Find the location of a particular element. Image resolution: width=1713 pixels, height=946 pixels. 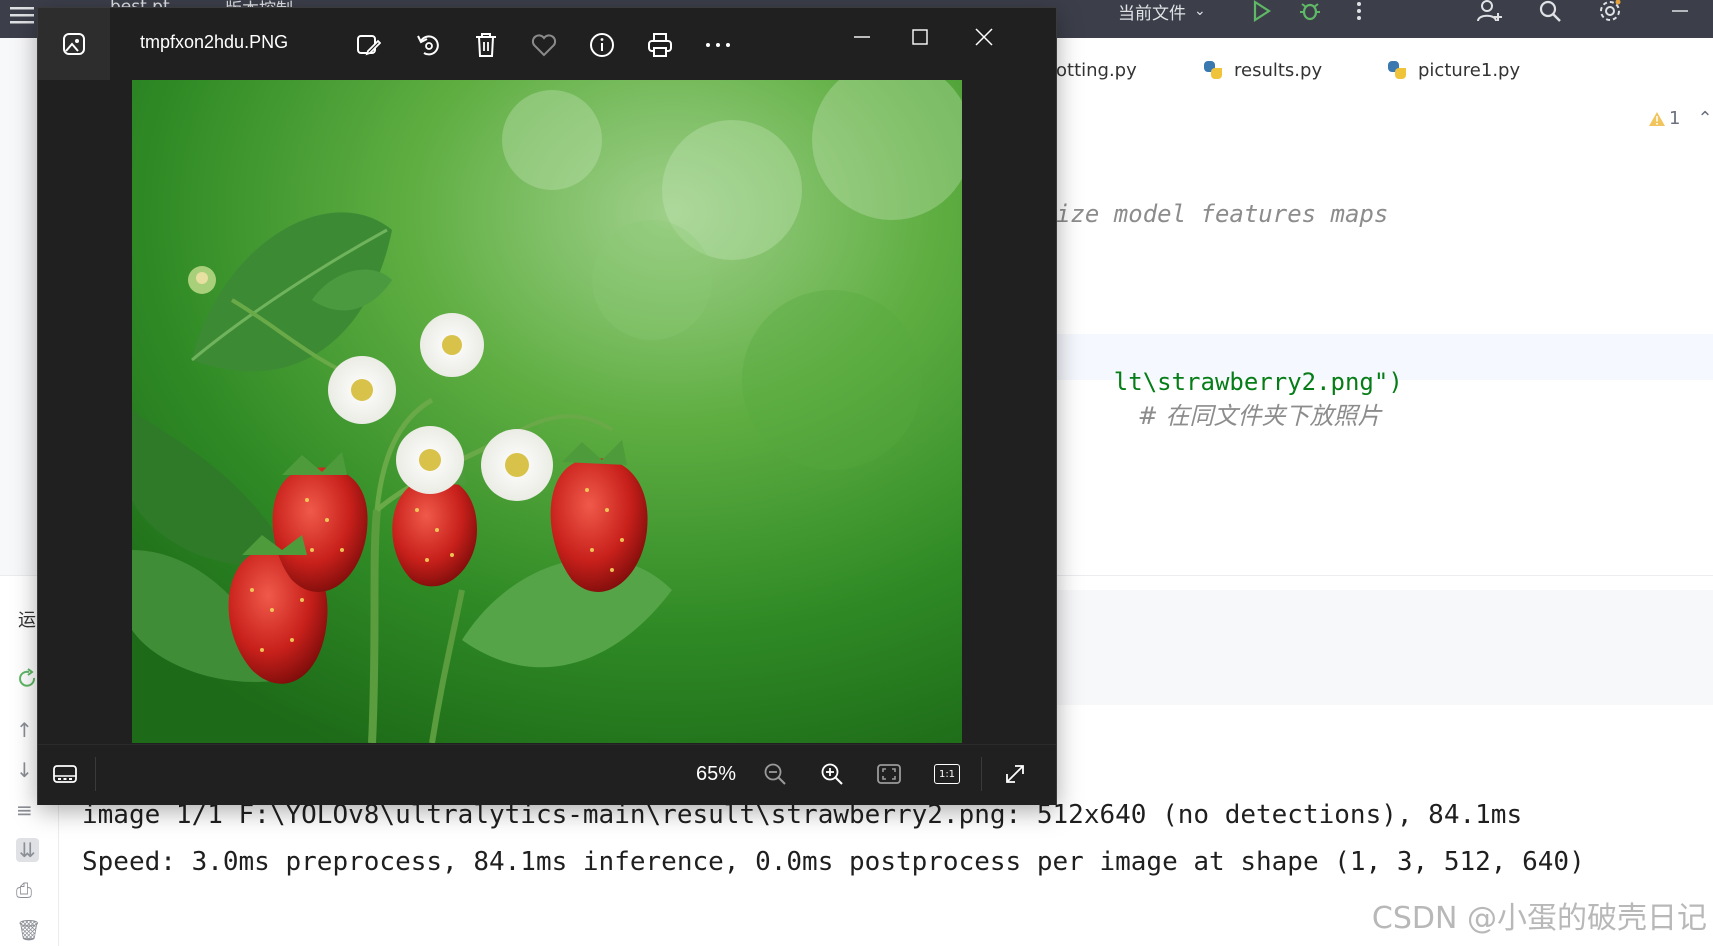

print-icon is located at coordinates (660, 45).